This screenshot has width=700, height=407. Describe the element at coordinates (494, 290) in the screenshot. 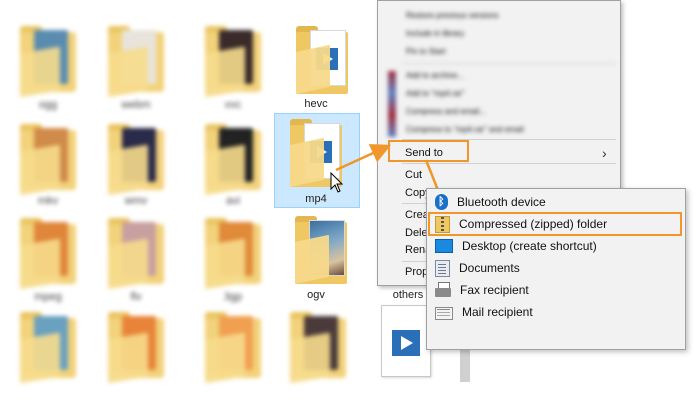

I see `submenu-item-label: Fax recipient` at that location.